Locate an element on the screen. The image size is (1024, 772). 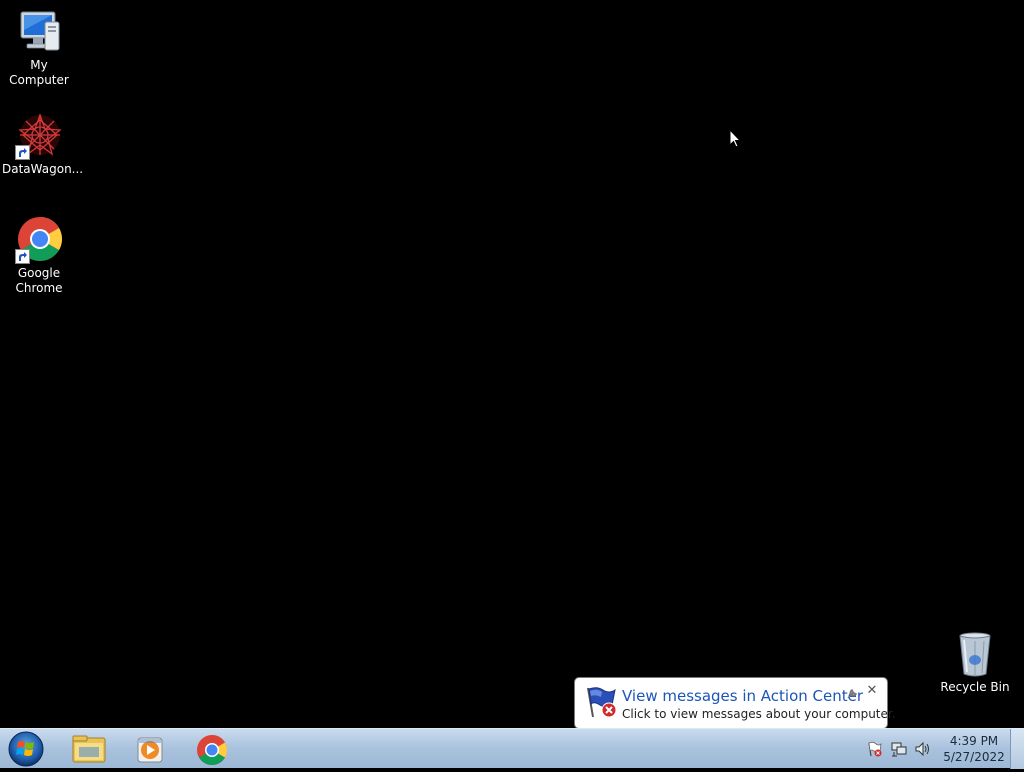
taskbar-clock: 4:39 PM 5/27/2022 is located at coordinates (974, 749).